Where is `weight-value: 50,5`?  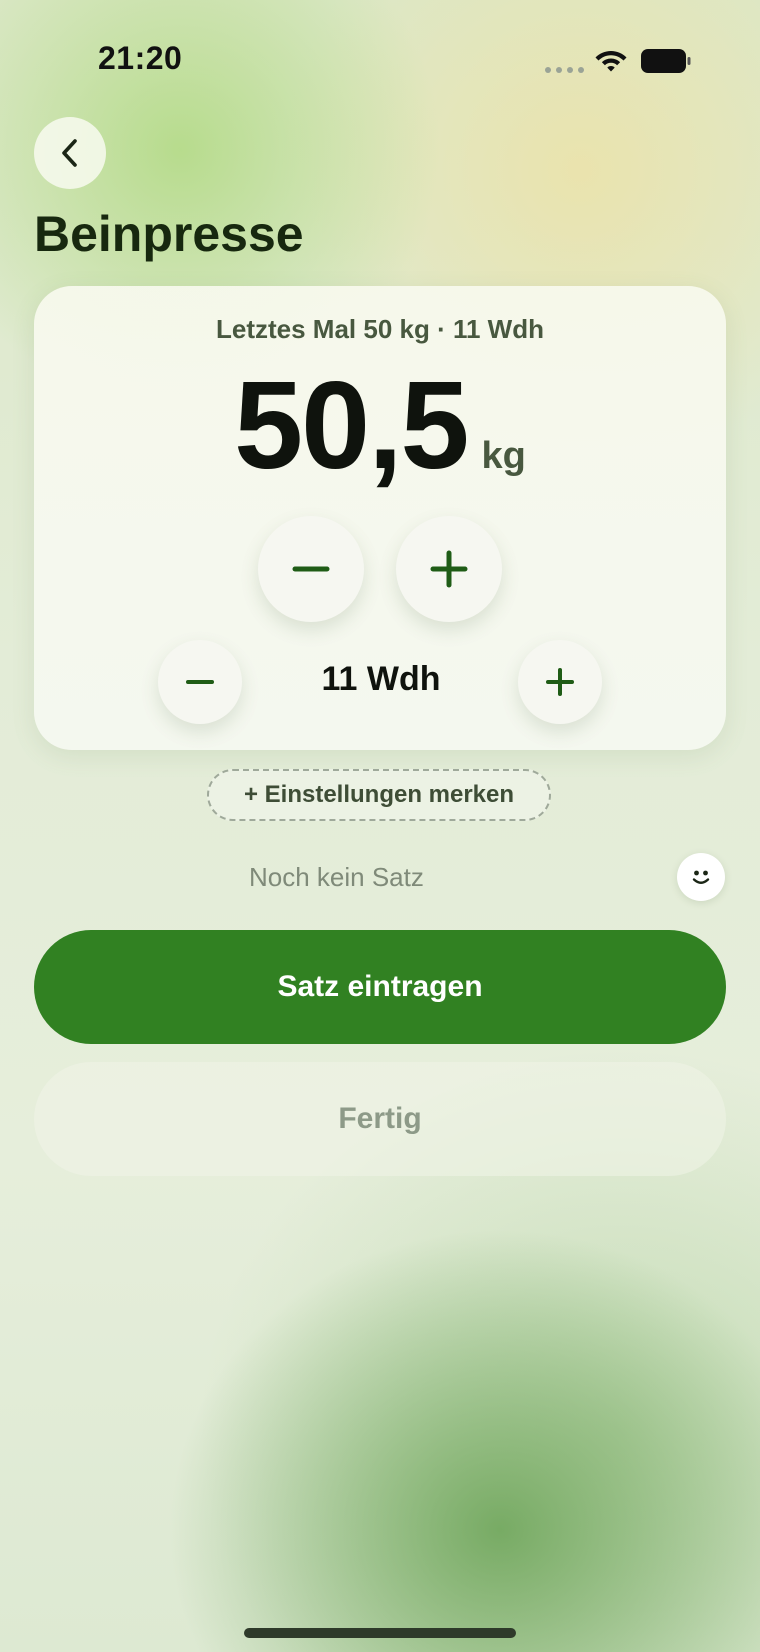 weight-value: 50,5 is located at coordinates (351, 426).